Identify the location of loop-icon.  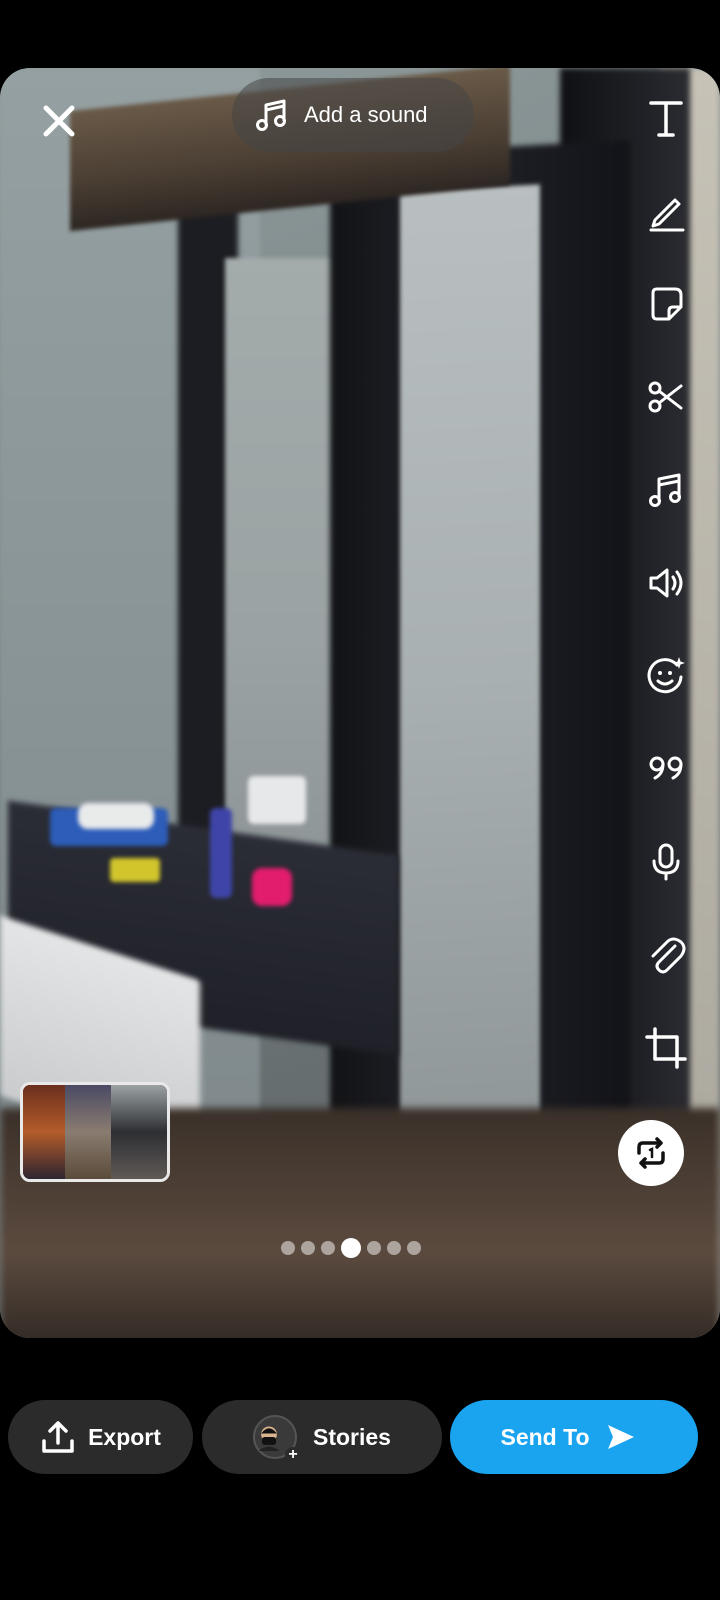
(651, 1153).